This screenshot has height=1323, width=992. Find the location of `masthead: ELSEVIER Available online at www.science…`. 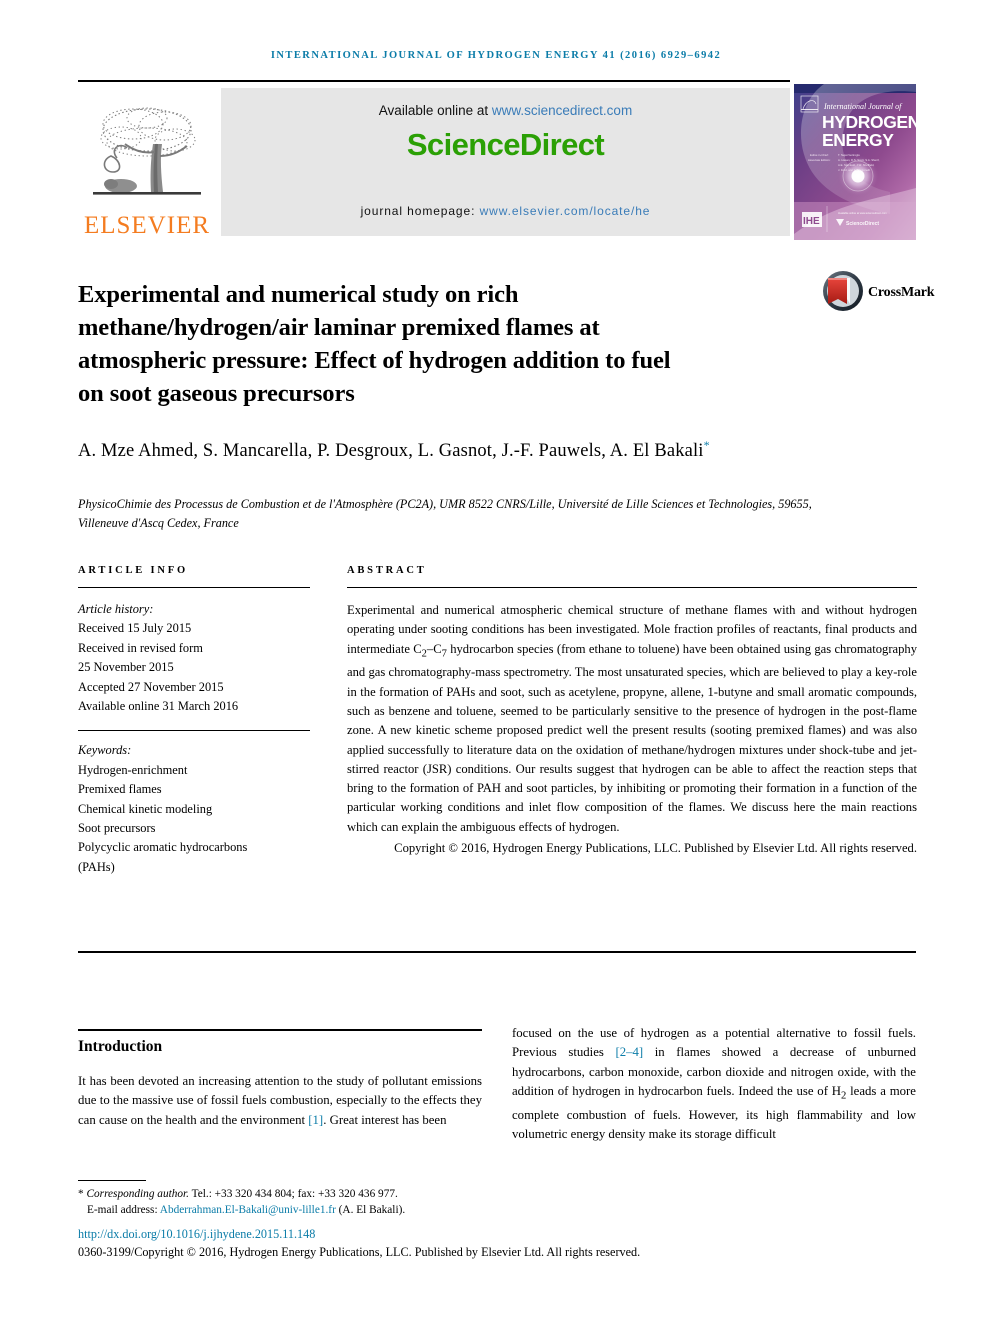

masthead: ELSEVIER Available online at www.science… is located at coordinates (497, 162).